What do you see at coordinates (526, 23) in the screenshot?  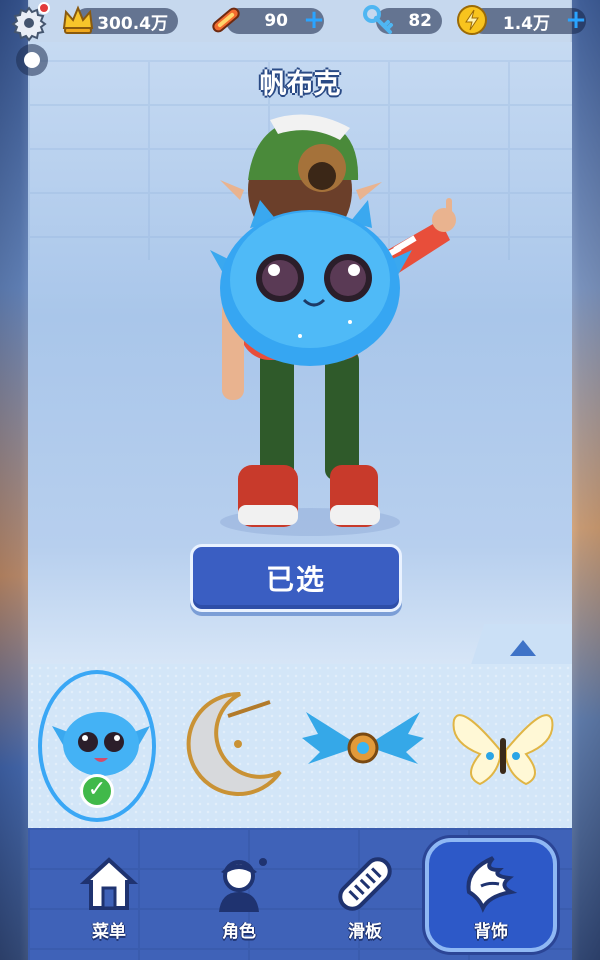 I see `coin-count: 1.4万` at bounding box center [526, 23].